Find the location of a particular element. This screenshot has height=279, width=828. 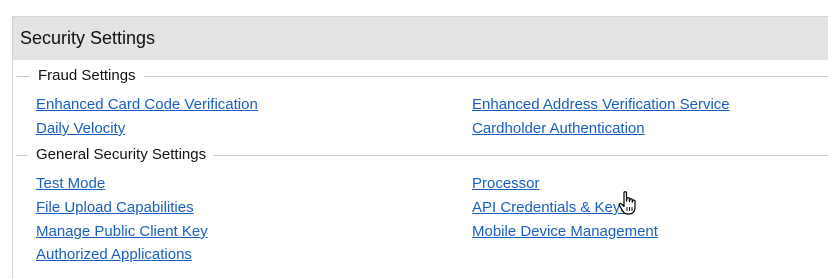

fraud-settings-legend: Fraud Settings is located at coordinates (87, 76).